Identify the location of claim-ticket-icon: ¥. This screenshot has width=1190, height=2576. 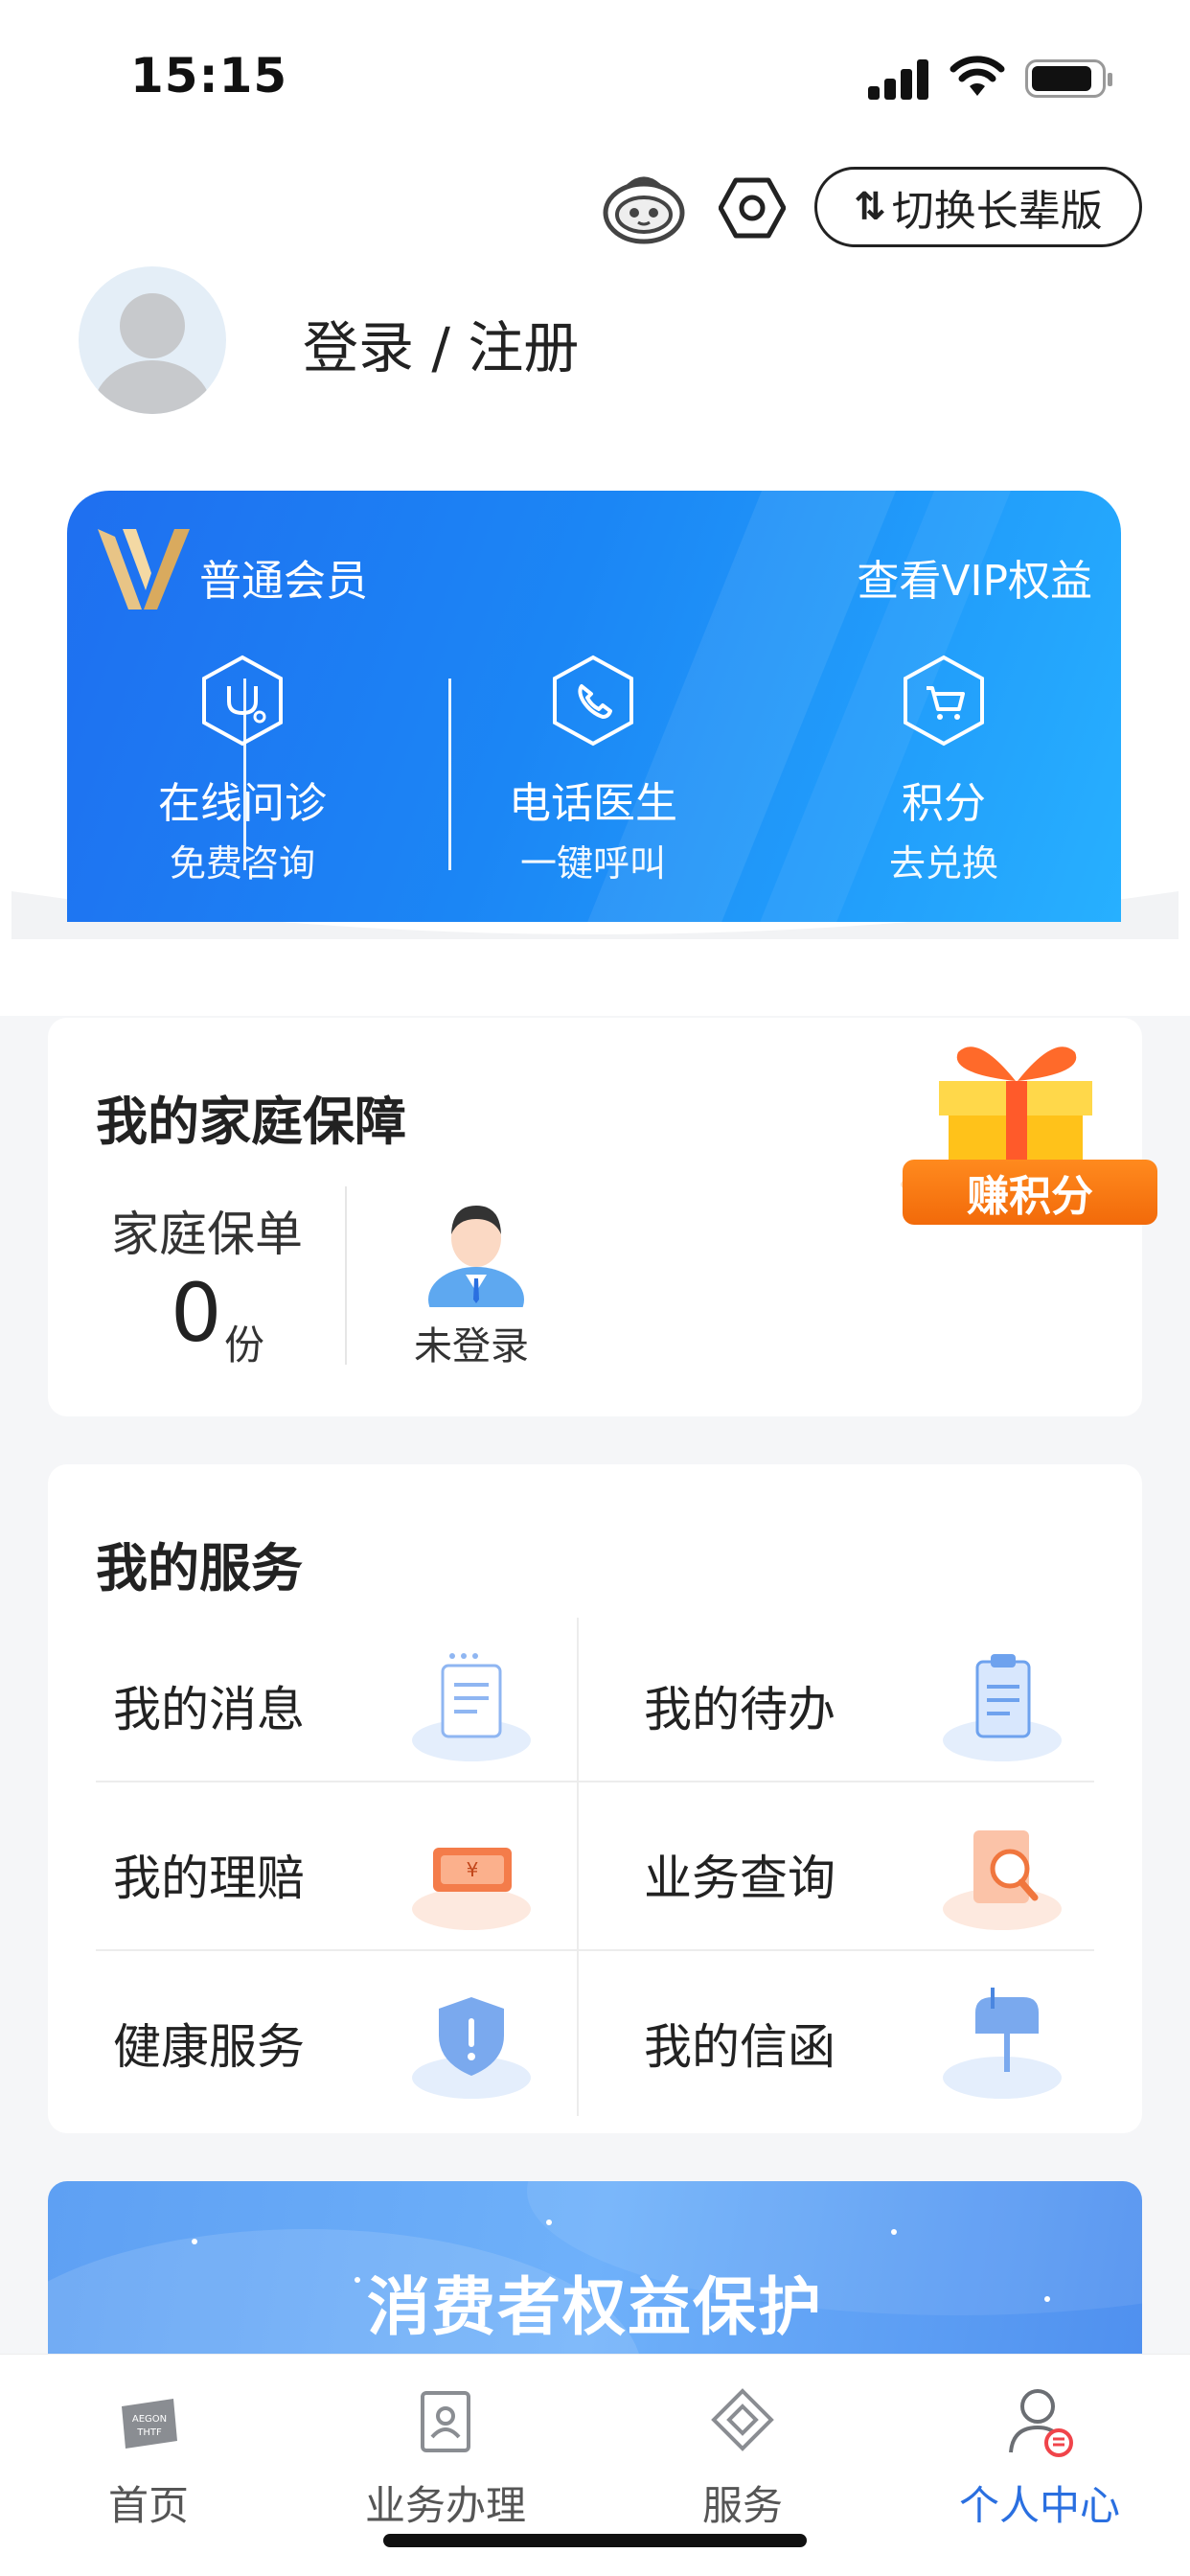
(472, 1889).